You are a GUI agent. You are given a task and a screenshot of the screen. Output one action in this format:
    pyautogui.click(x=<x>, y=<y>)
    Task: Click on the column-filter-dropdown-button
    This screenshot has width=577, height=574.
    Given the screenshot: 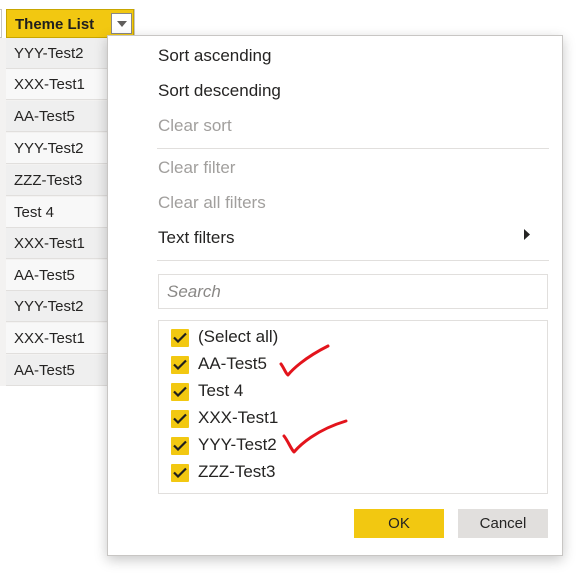 What is the action you would take?
    pyautogui.click(x=121, y=23)
    